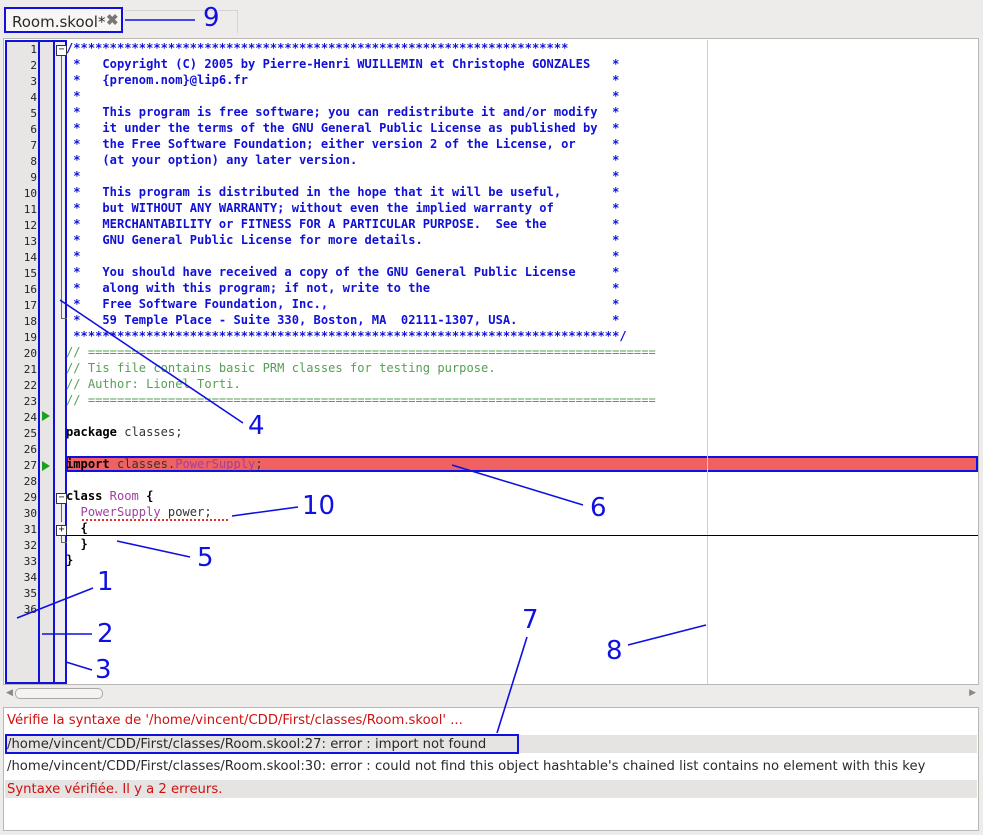  What do you see at coordinates (211, 18) in the screenshot?
I see `callout-9: 9` at bounding box center [211, 18].